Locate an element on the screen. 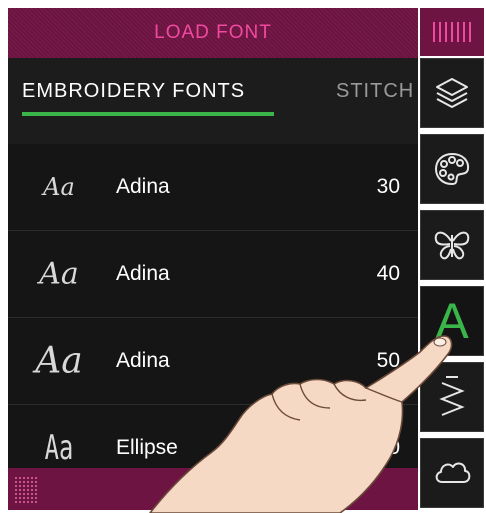  page-title: LOAD FONT is located at coordinates (213, 32).